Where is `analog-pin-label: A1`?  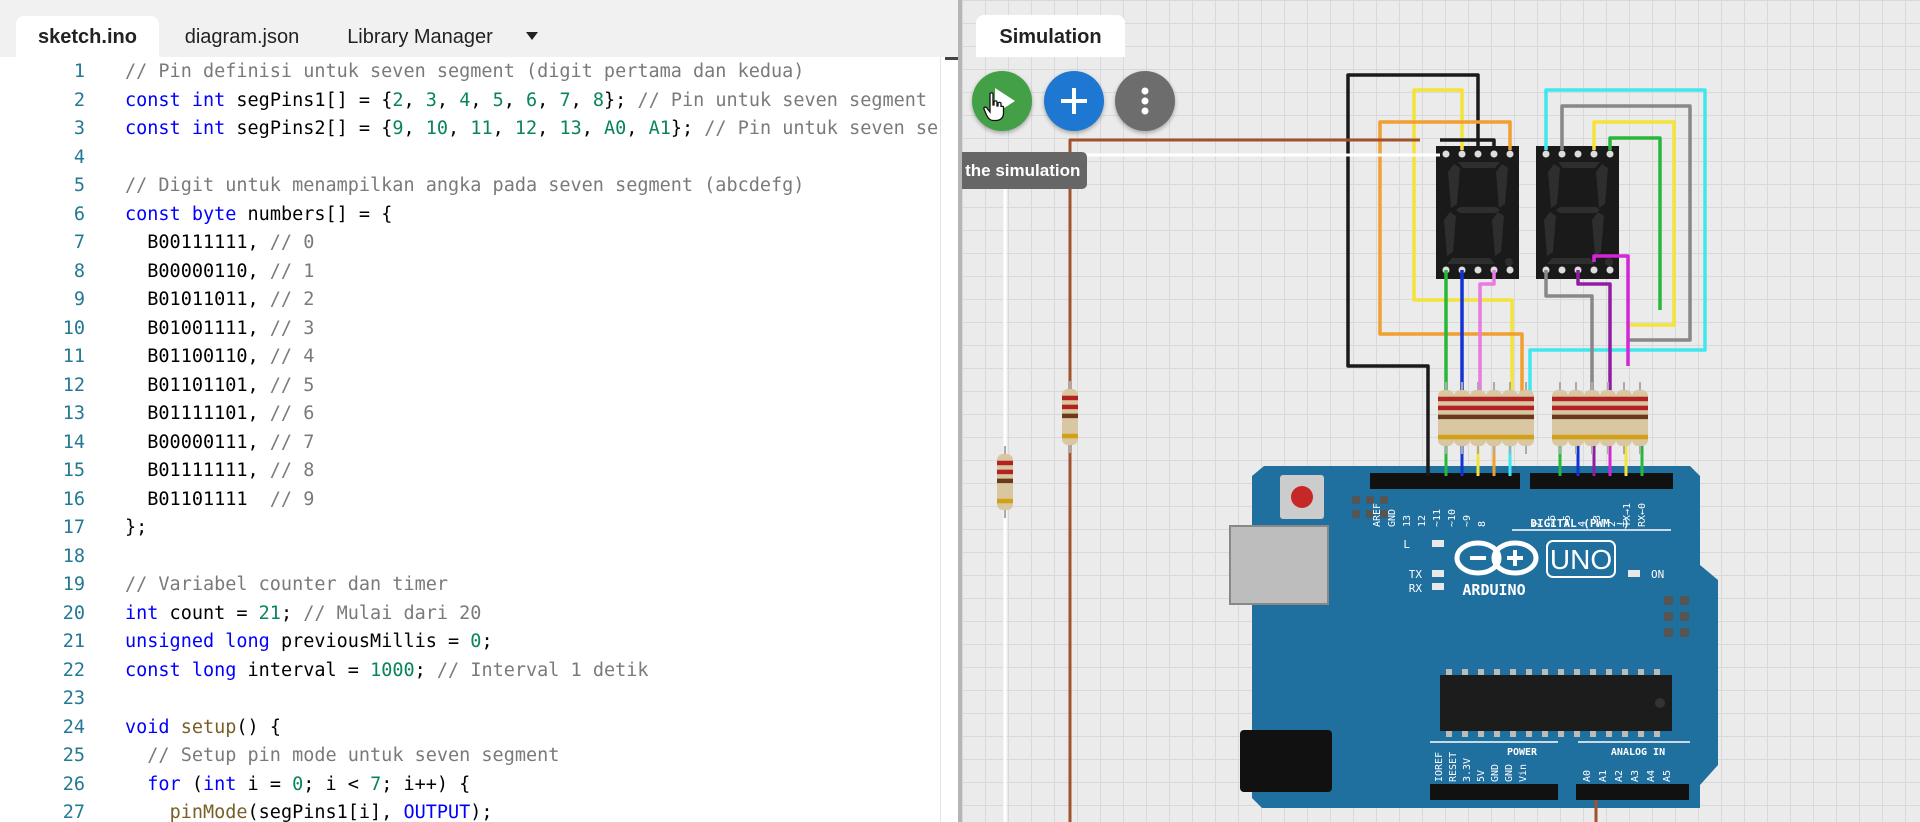 analog-pin-label: A1 is located at coordinates (1603, 776).